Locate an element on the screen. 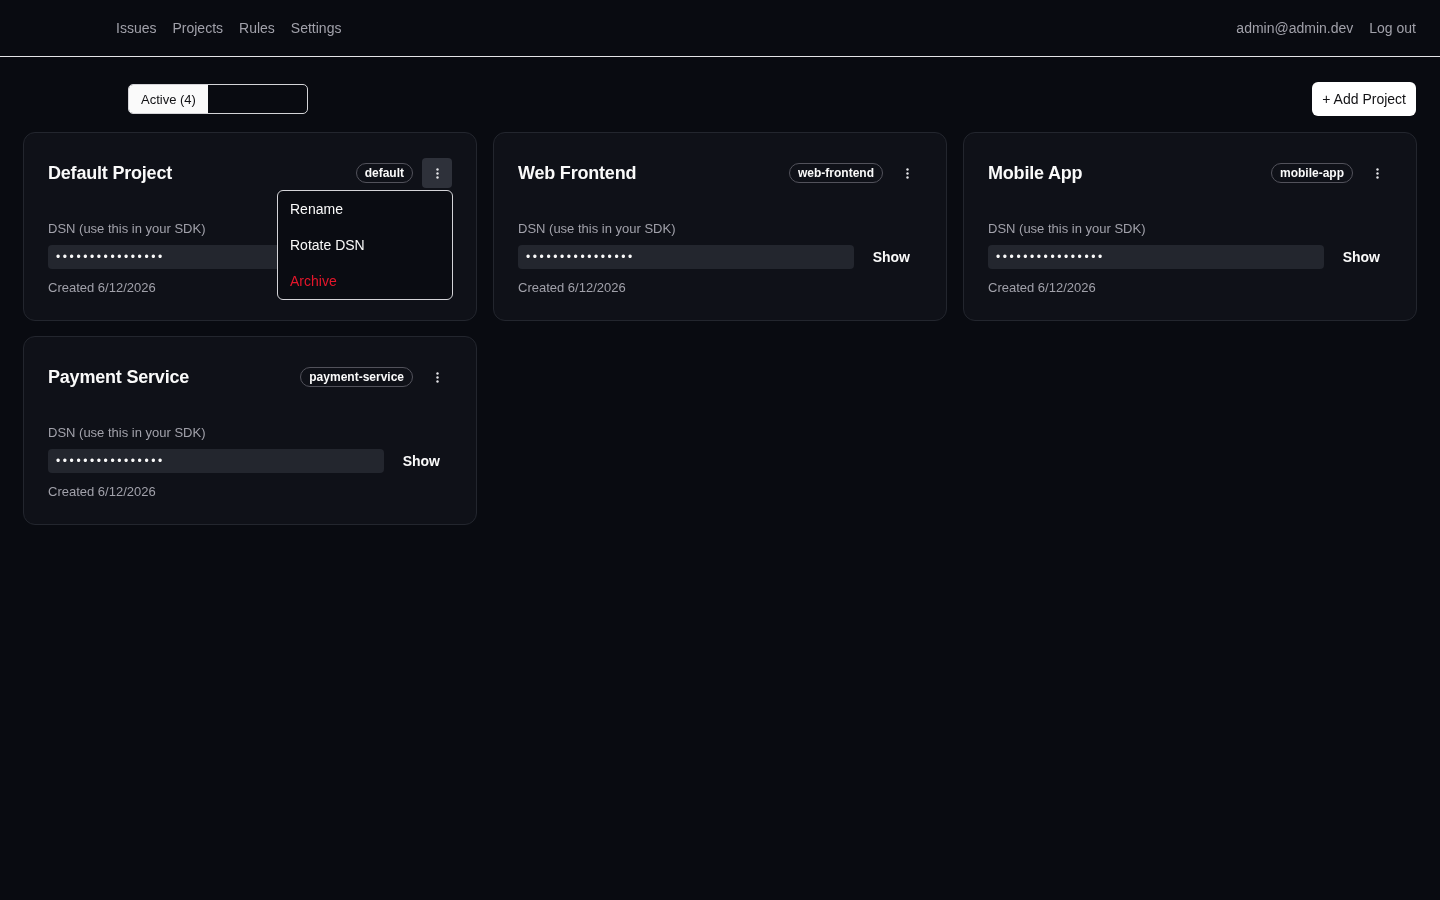 The width and height of the screenshot is (1440, 900). more-button is located at coordinates (437, 173).